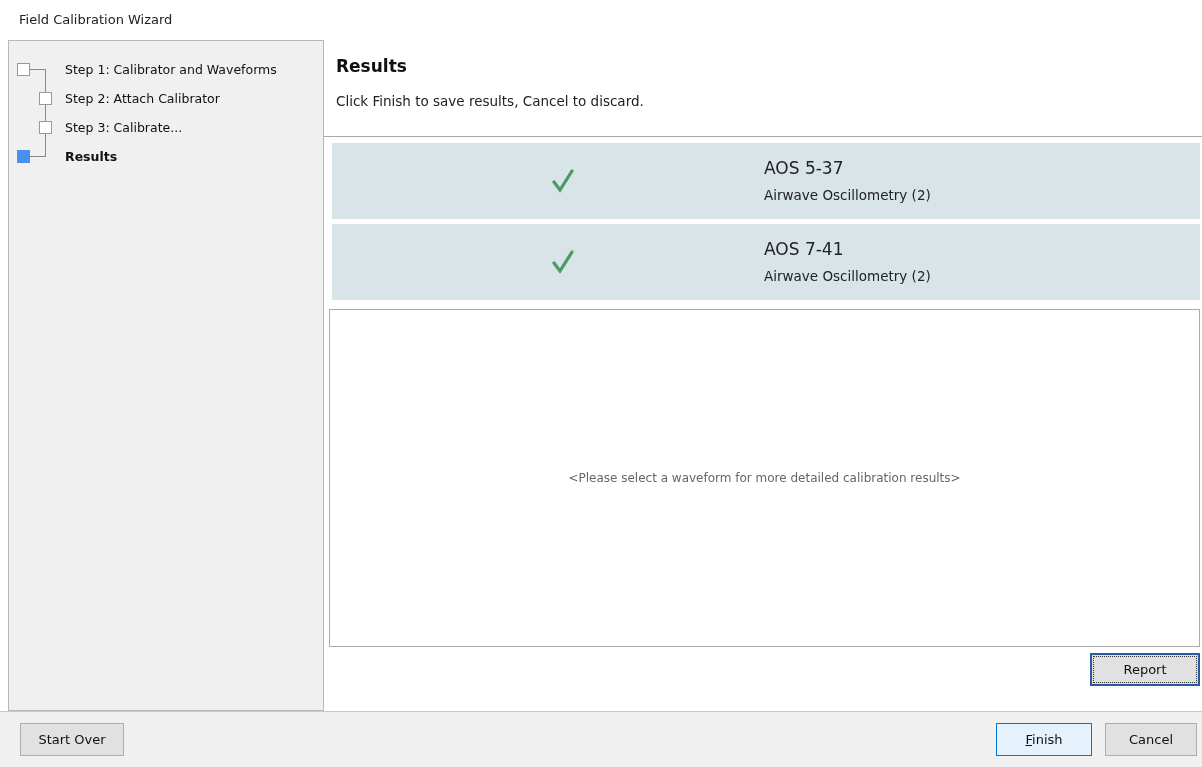 The image size is (1202, 767). I want to click on waveform-name: AOS 5-37, so click(804, 168).